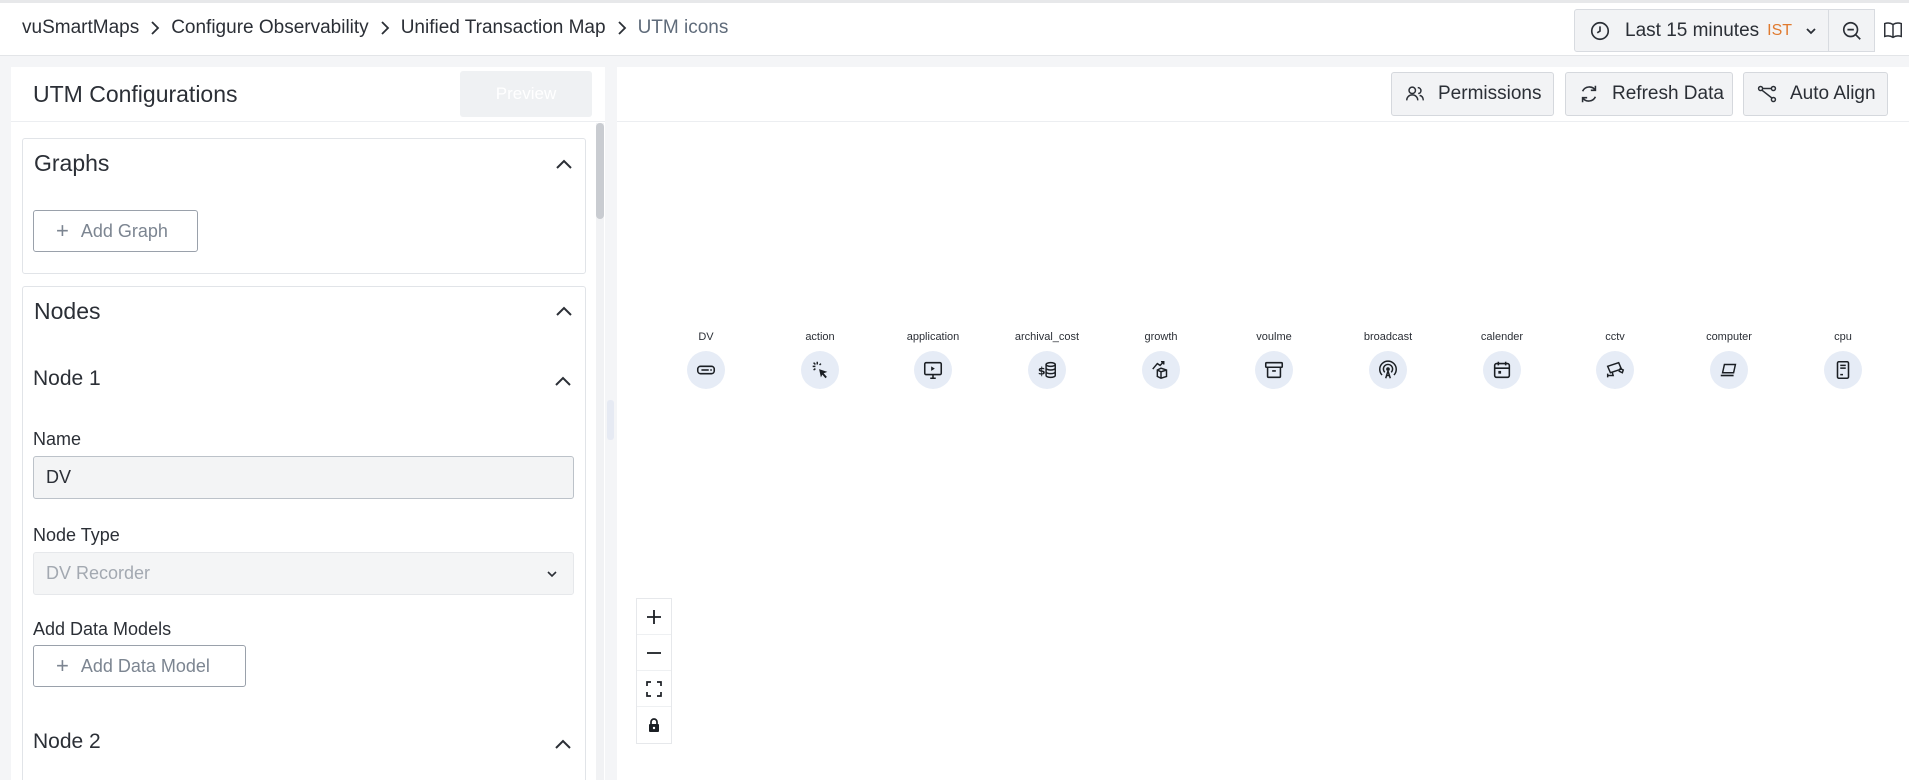 The width and height of the screenshot is (1909, 780). Describe the element at coordinates (1161, 370) in the screenshot. I see `growth-box-icon` at that location.